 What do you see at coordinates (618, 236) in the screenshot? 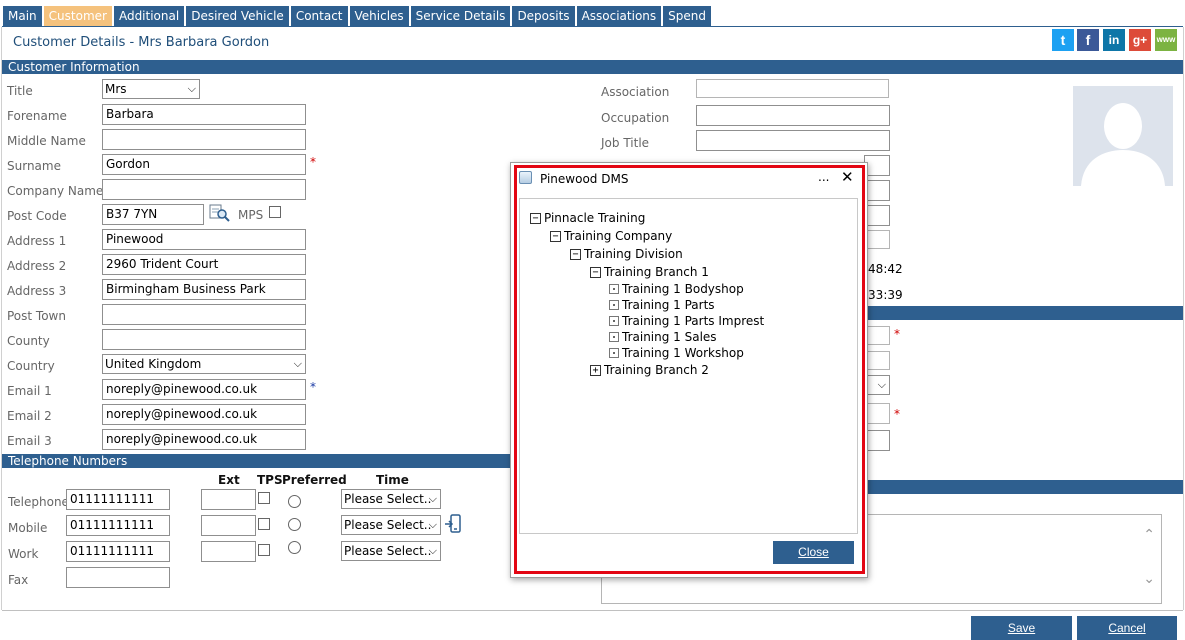
I see `tree-node-label: Training Company` at bounding box center [618, 236].